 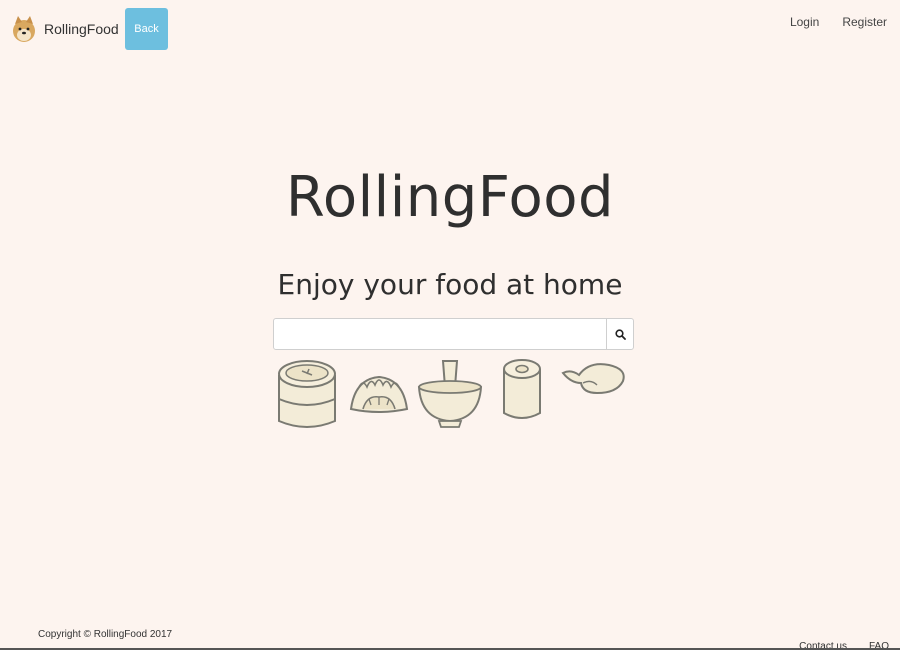 What do you see at coordinates (440, 334) in the screenshot?
I see `search-input` at bounding box center [440, 334].